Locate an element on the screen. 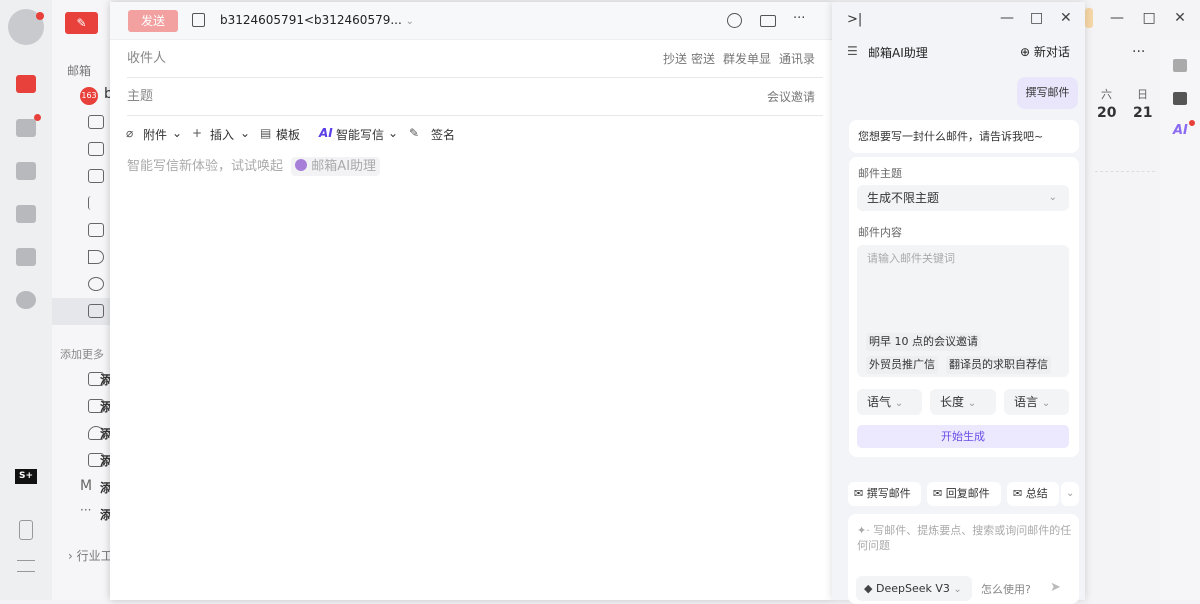  separate-send-button: 群发单显 is located at coordinates (747, 59).